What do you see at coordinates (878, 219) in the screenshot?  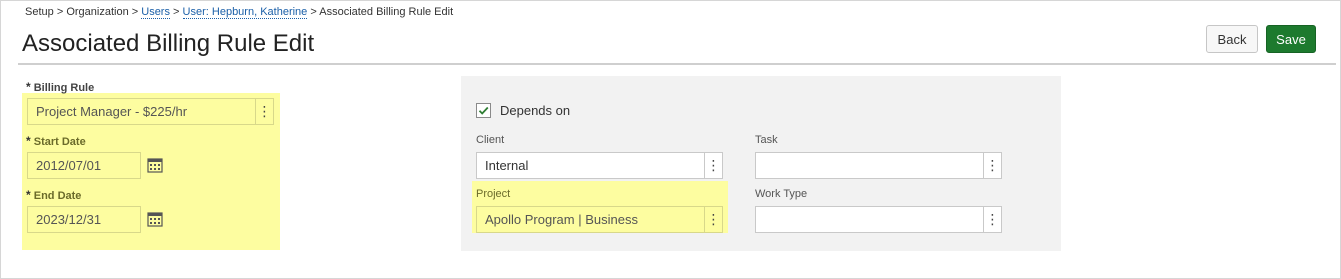 I see `work-type-field: ⋮` at bounding box center [878, 219].